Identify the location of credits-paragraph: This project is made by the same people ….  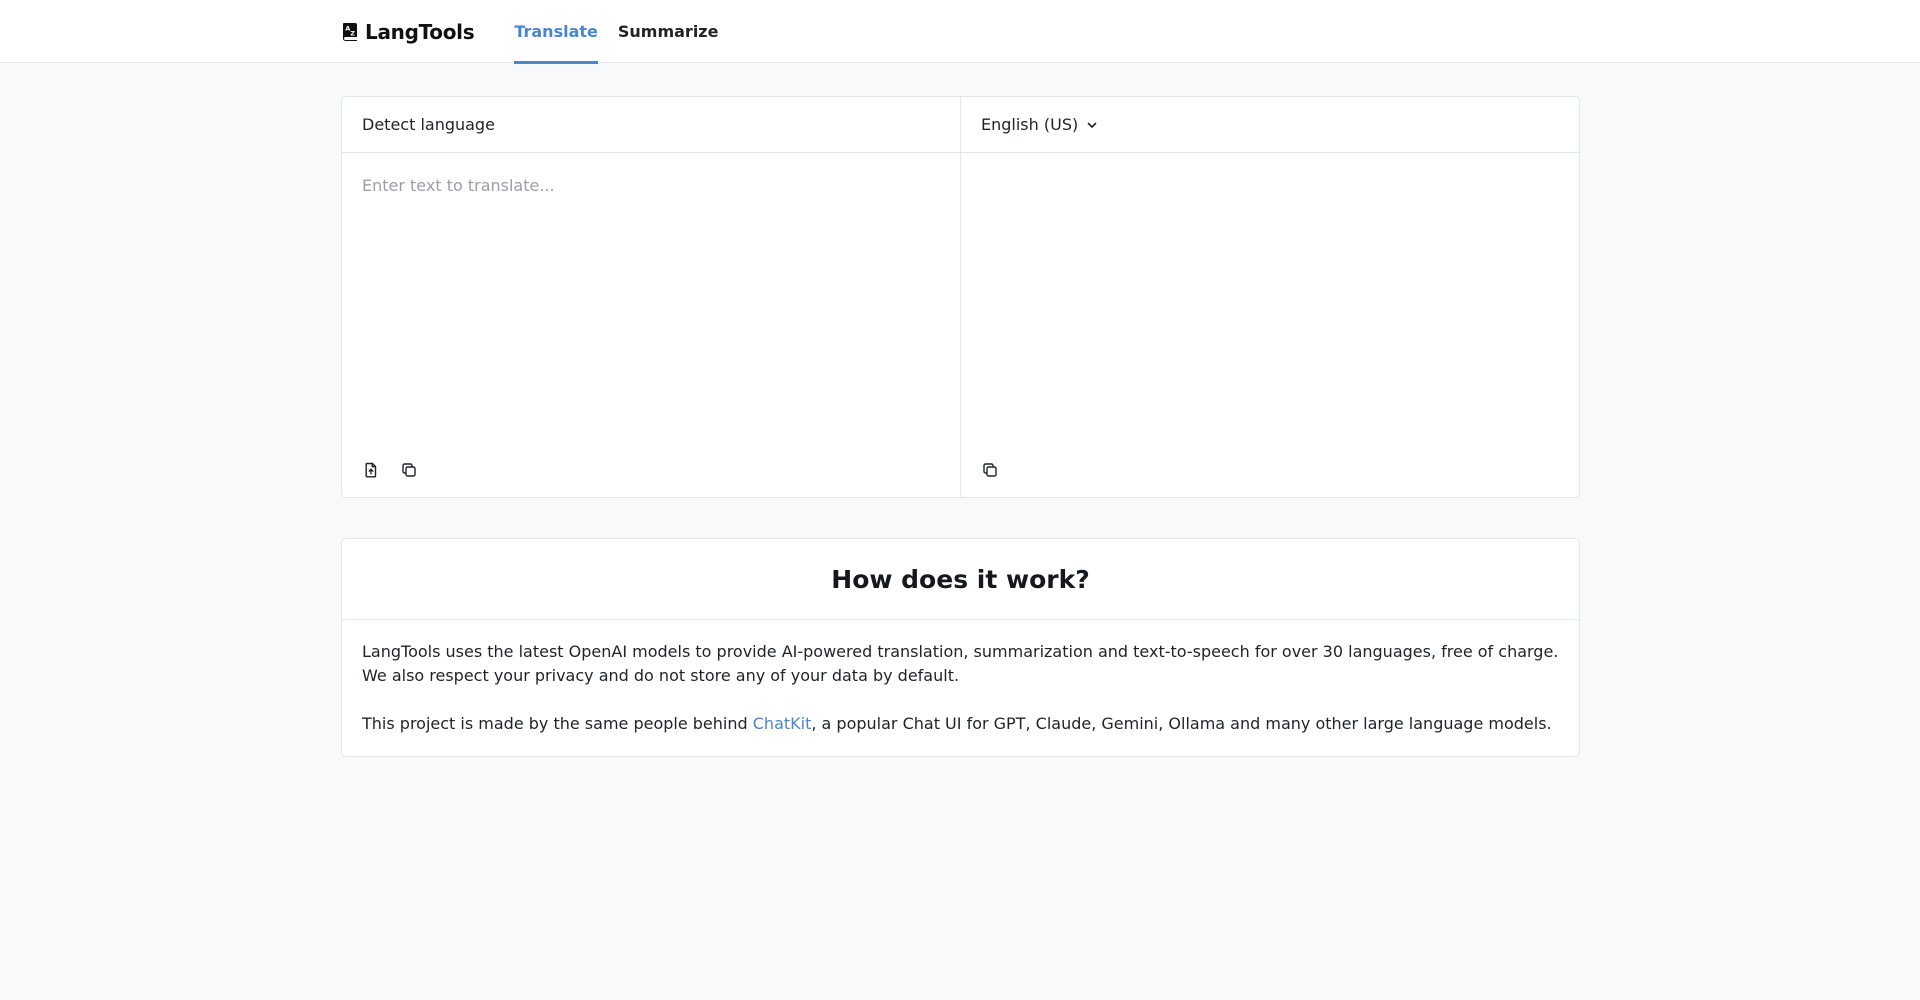
(960, 724).